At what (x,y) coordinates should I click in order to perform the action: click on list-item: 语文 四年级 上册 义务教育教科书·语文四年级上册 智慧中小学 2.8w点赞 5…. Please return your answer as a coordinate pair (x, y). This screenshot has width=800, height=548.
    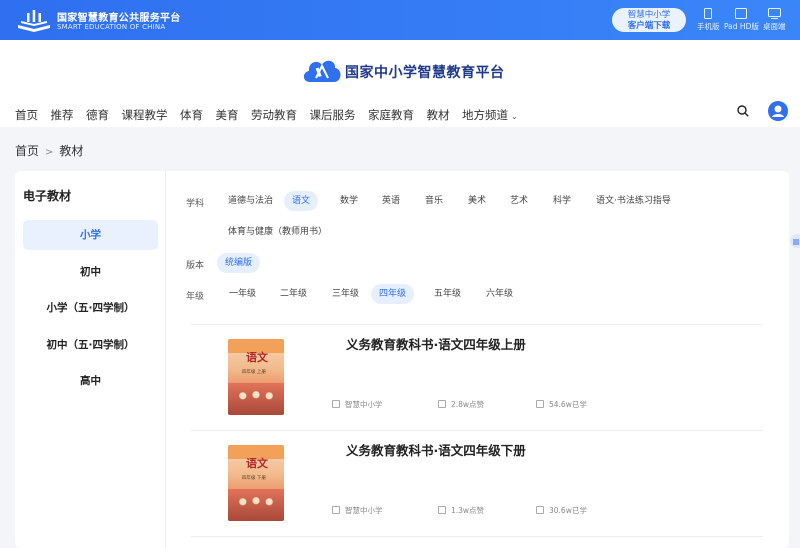
    Looking at the image, I should click on (477, 378).